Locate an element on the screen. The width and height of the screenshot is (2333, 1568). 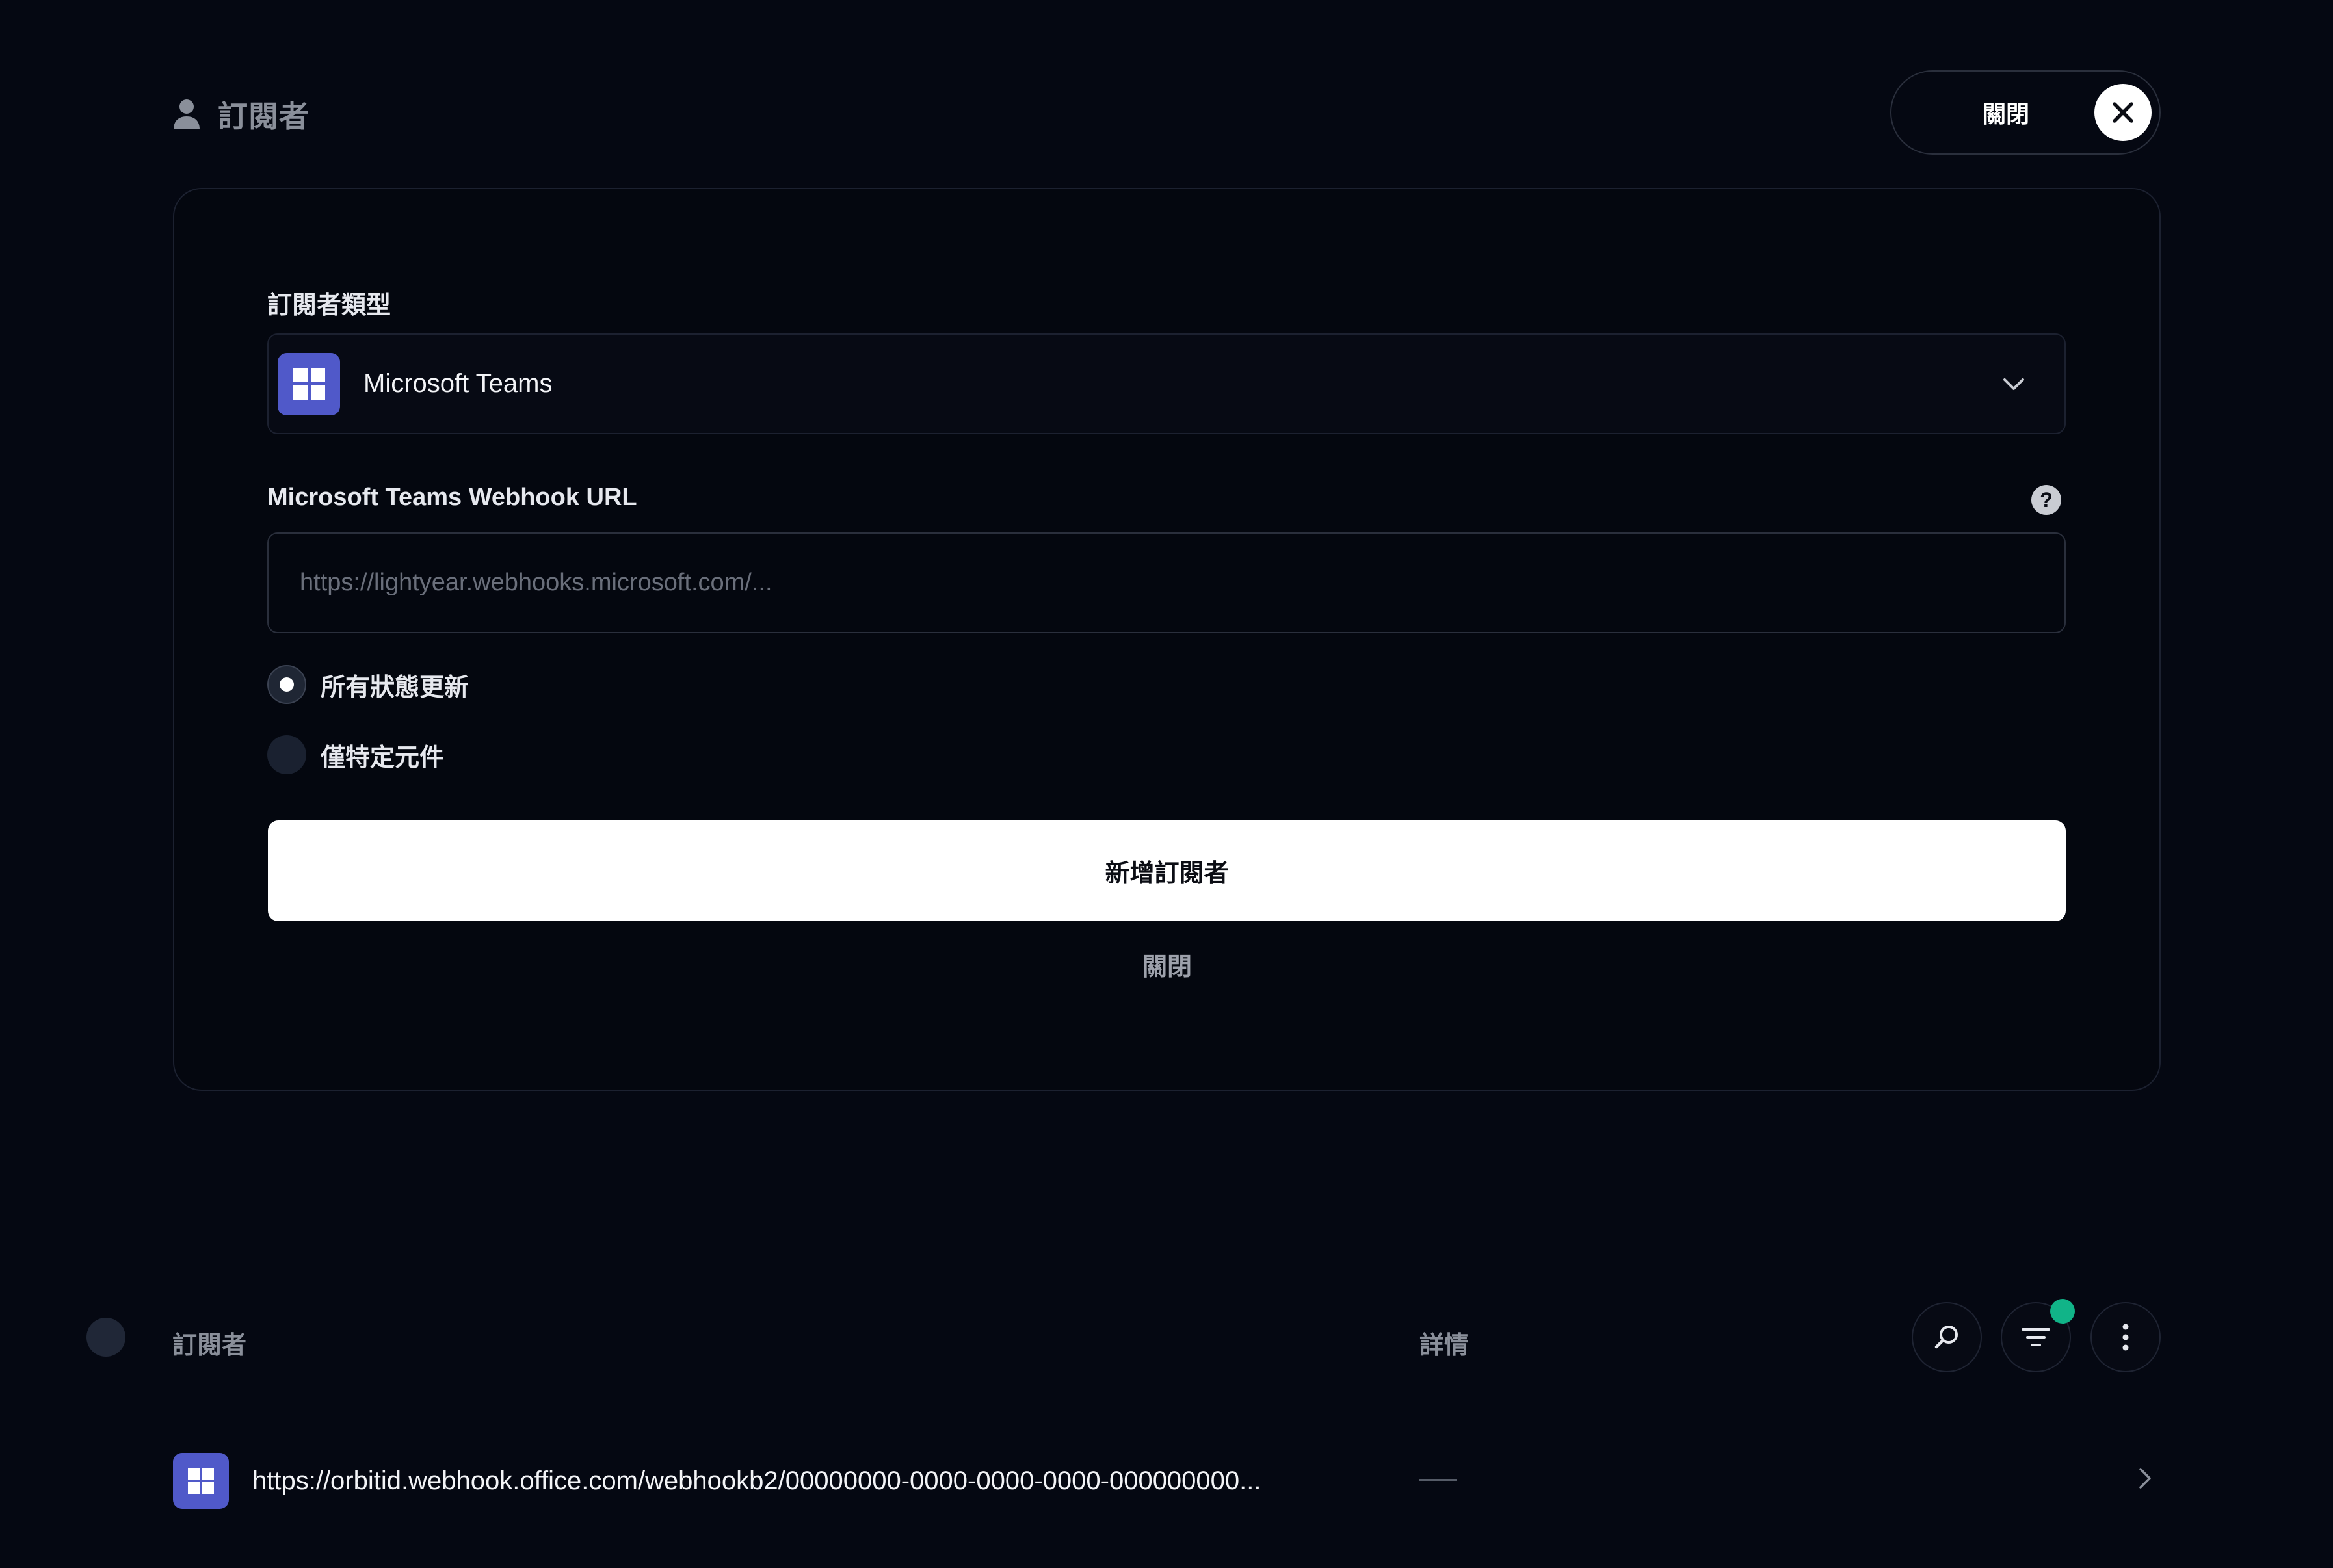
radio-specific-components-label: 僅特定元件 is located at coordinates (383, 758).